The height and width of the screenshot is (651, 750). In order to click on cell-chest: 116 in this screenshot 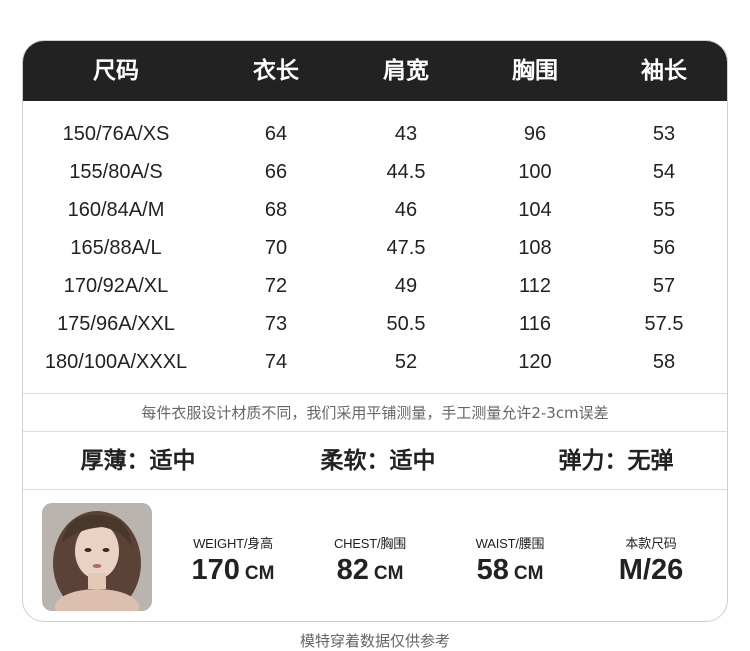, I will do `click(535, 324)`.